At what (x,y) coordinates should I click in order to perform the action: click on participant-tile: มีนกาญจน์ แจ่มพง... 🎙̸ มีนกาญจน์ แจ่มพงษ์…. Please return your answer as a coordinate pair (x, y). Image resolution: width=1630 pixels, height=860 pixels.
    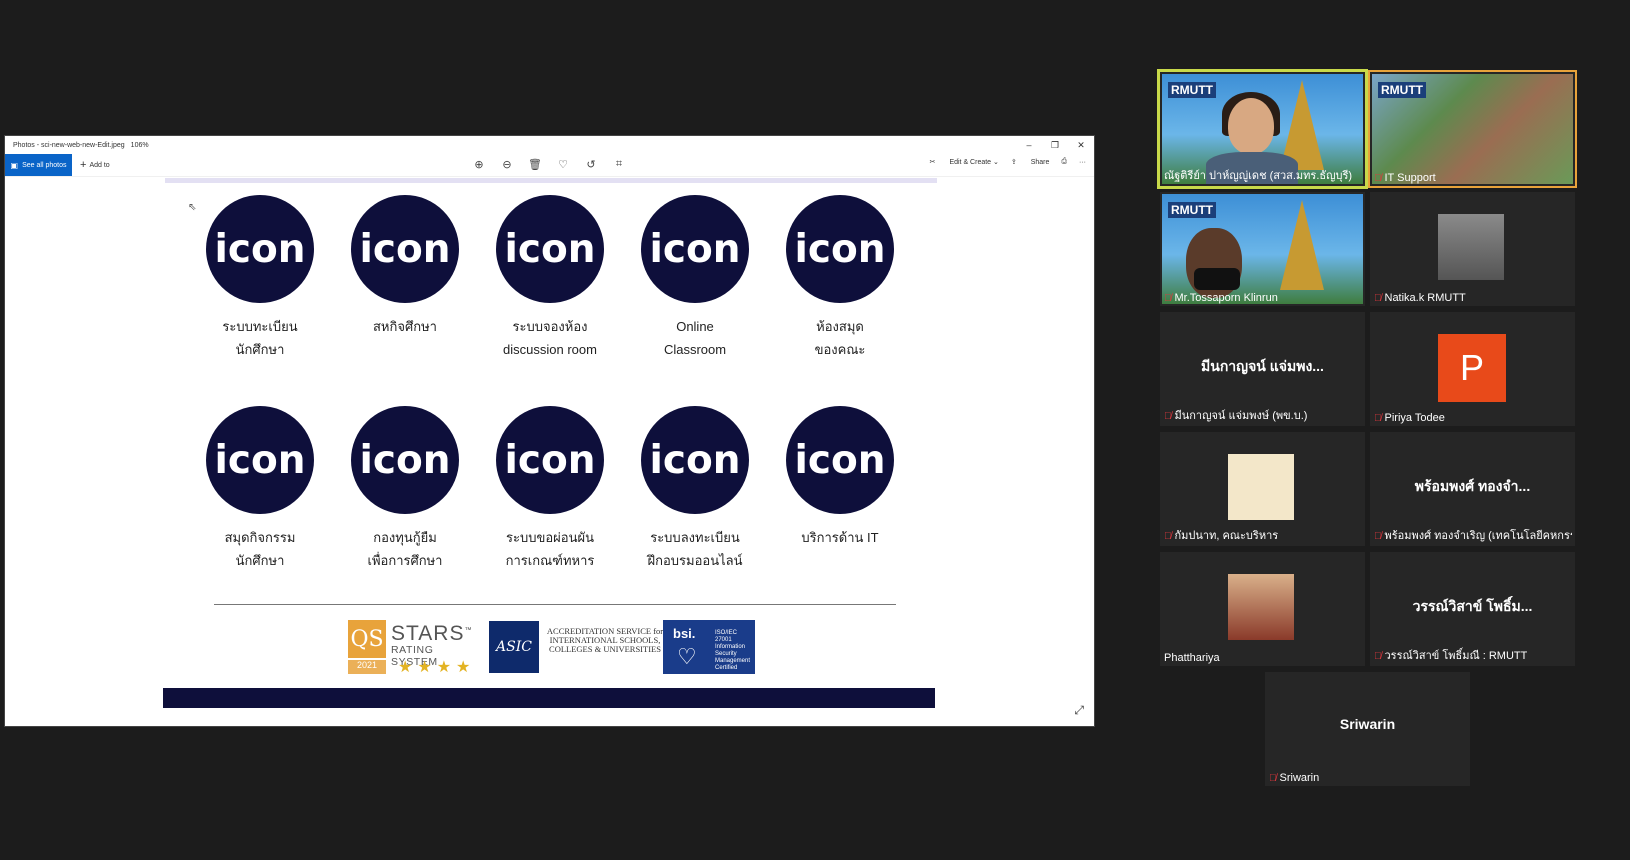
    Looking at the image, I should click on (1262, 369).